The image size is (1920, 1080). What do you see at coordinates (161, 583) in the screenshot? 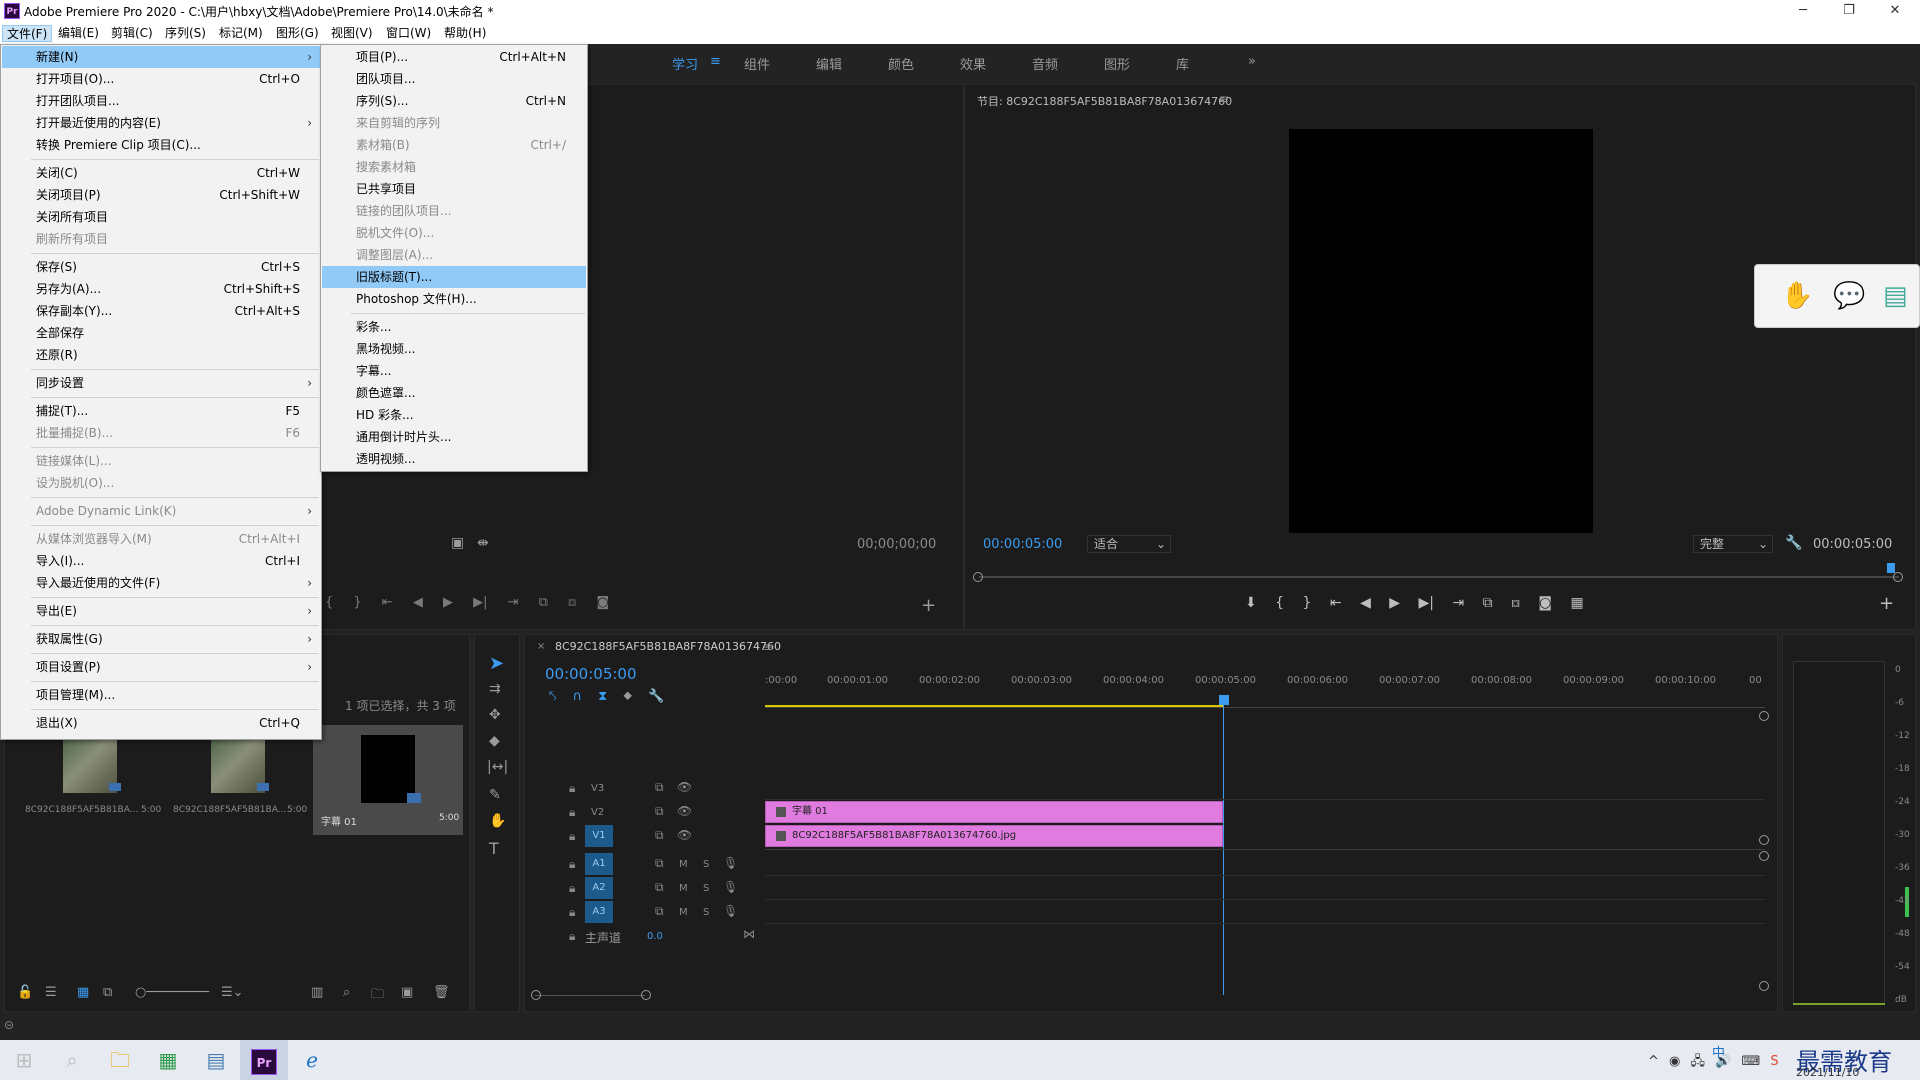
I see `menu-item-import-recent: 导入最近使用的文件(F) ›` at bounding box center [161, 583].